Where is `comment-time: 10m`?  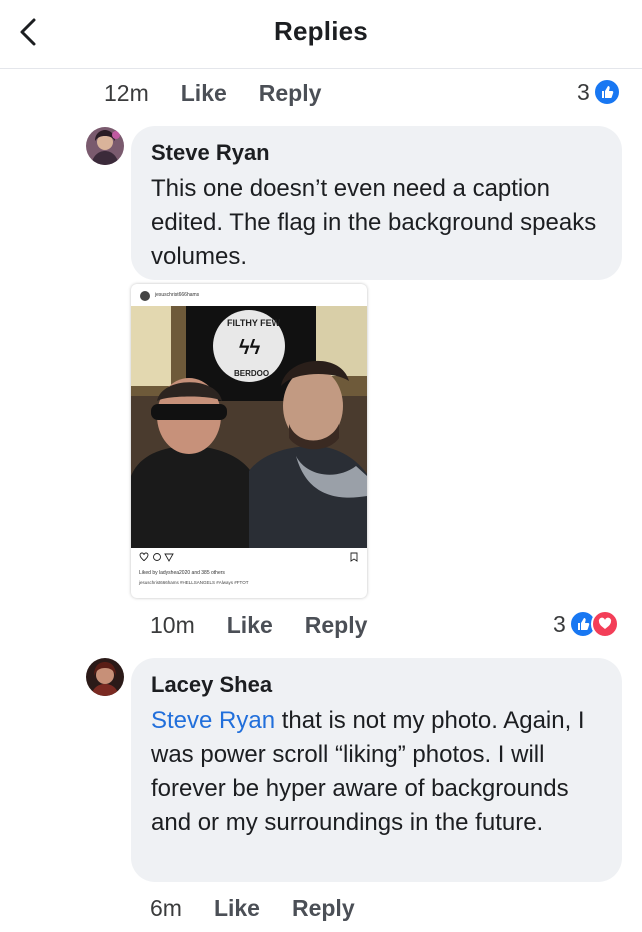
comment-time: 10m is located at coordinates (172, 625).